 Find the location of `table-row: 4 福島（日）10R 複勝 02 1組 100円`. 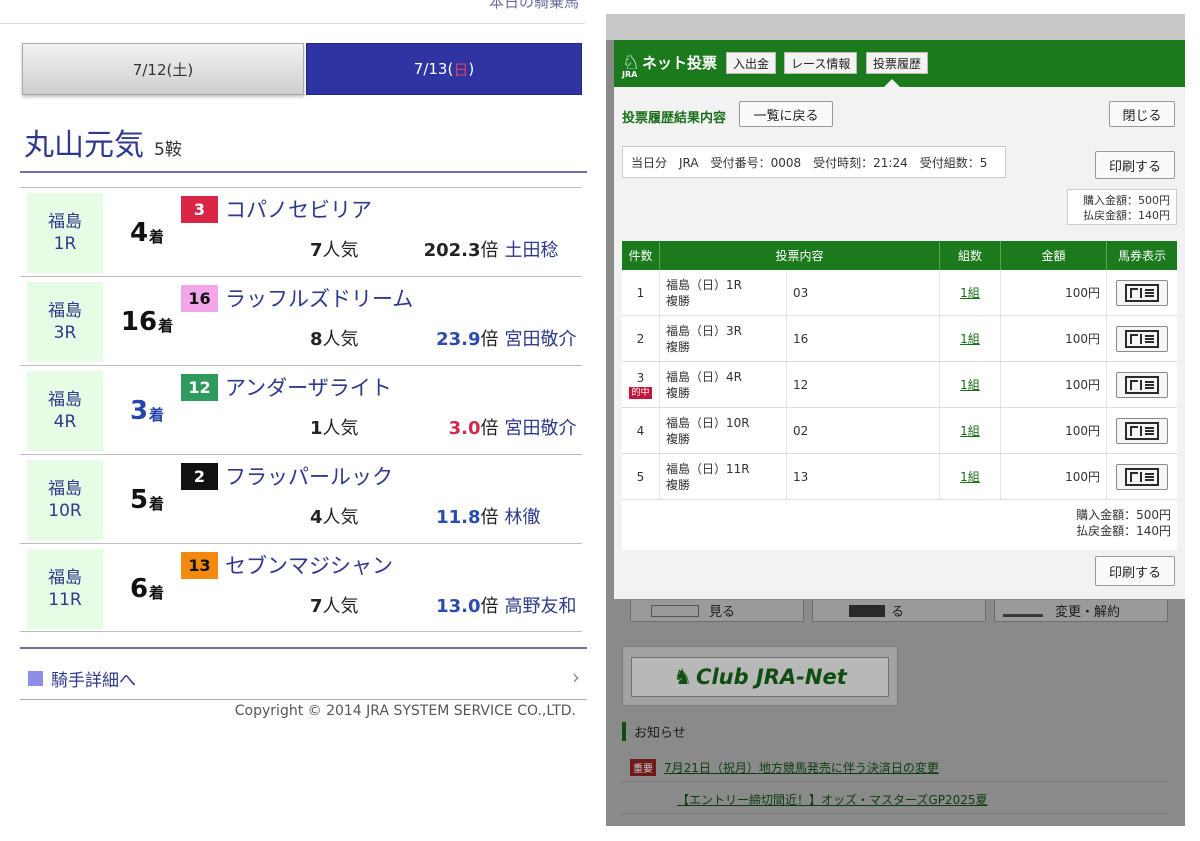

table-row: 4 福島（日）10R 複勝 02 1組 100円 is located at coordinates (899, 431).